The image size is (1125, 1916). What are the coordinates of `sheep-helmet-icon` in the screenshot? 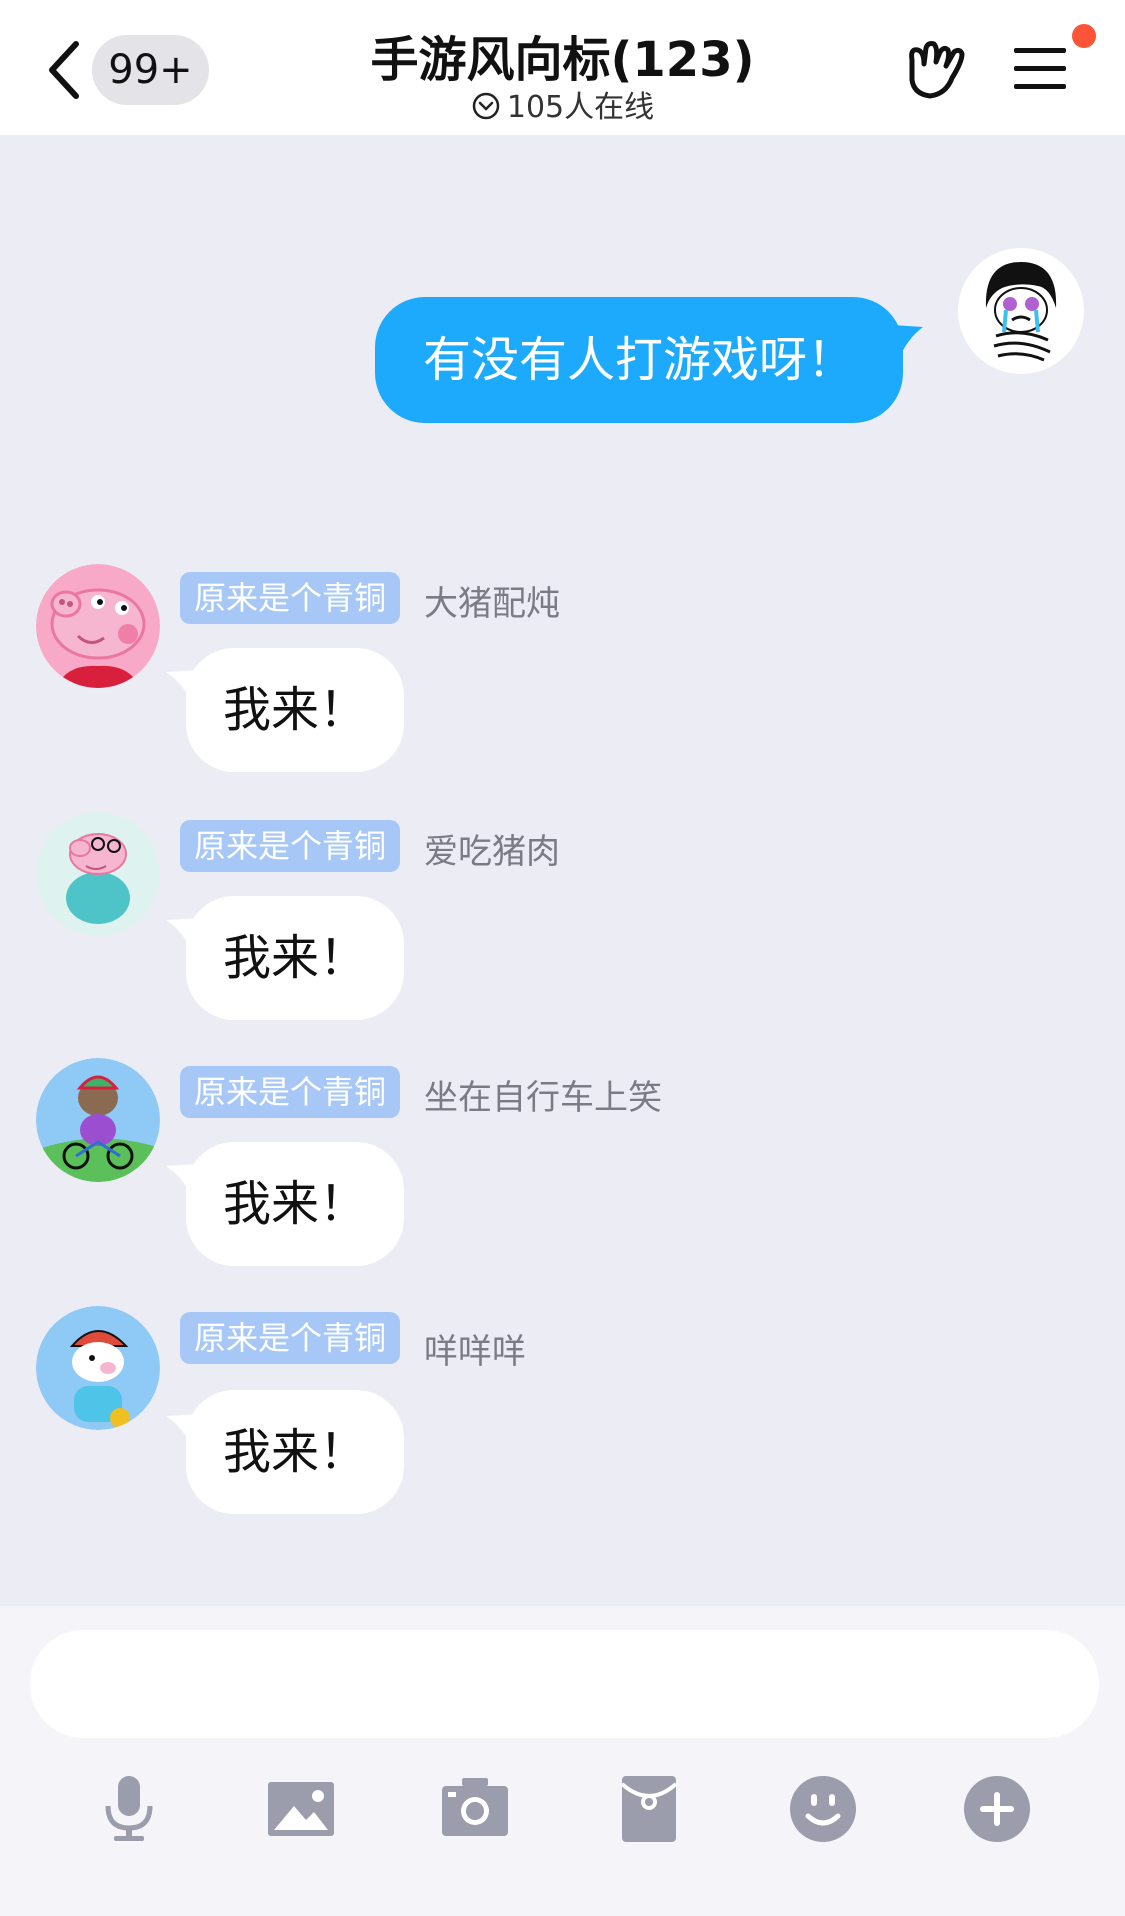 It's located at (98, 1368).